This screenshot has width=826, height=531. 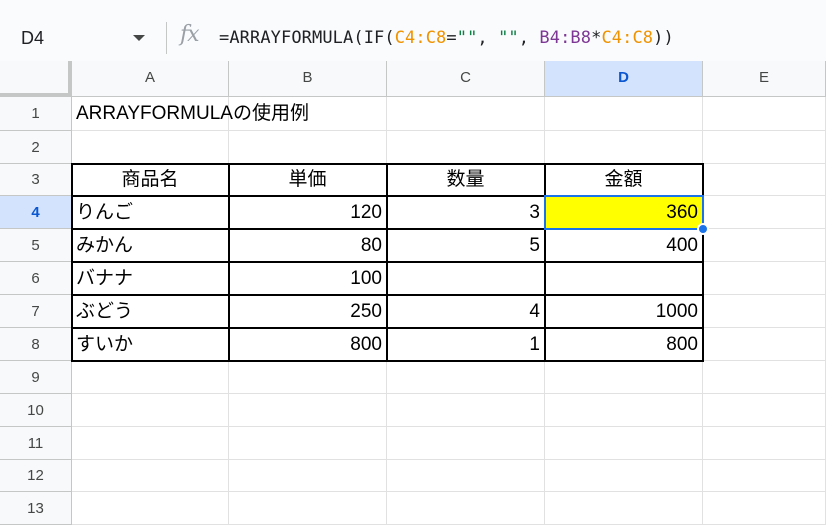 What do you see at coordinates (764, 147) in the screenshot?
I see `cell-e2` at bounding box center [764, 147].